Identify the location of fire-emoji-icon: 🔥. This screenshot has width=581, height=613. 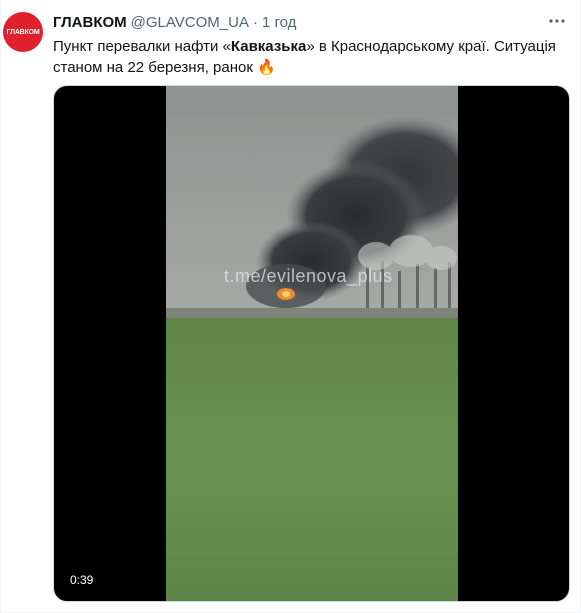
(266, 67).